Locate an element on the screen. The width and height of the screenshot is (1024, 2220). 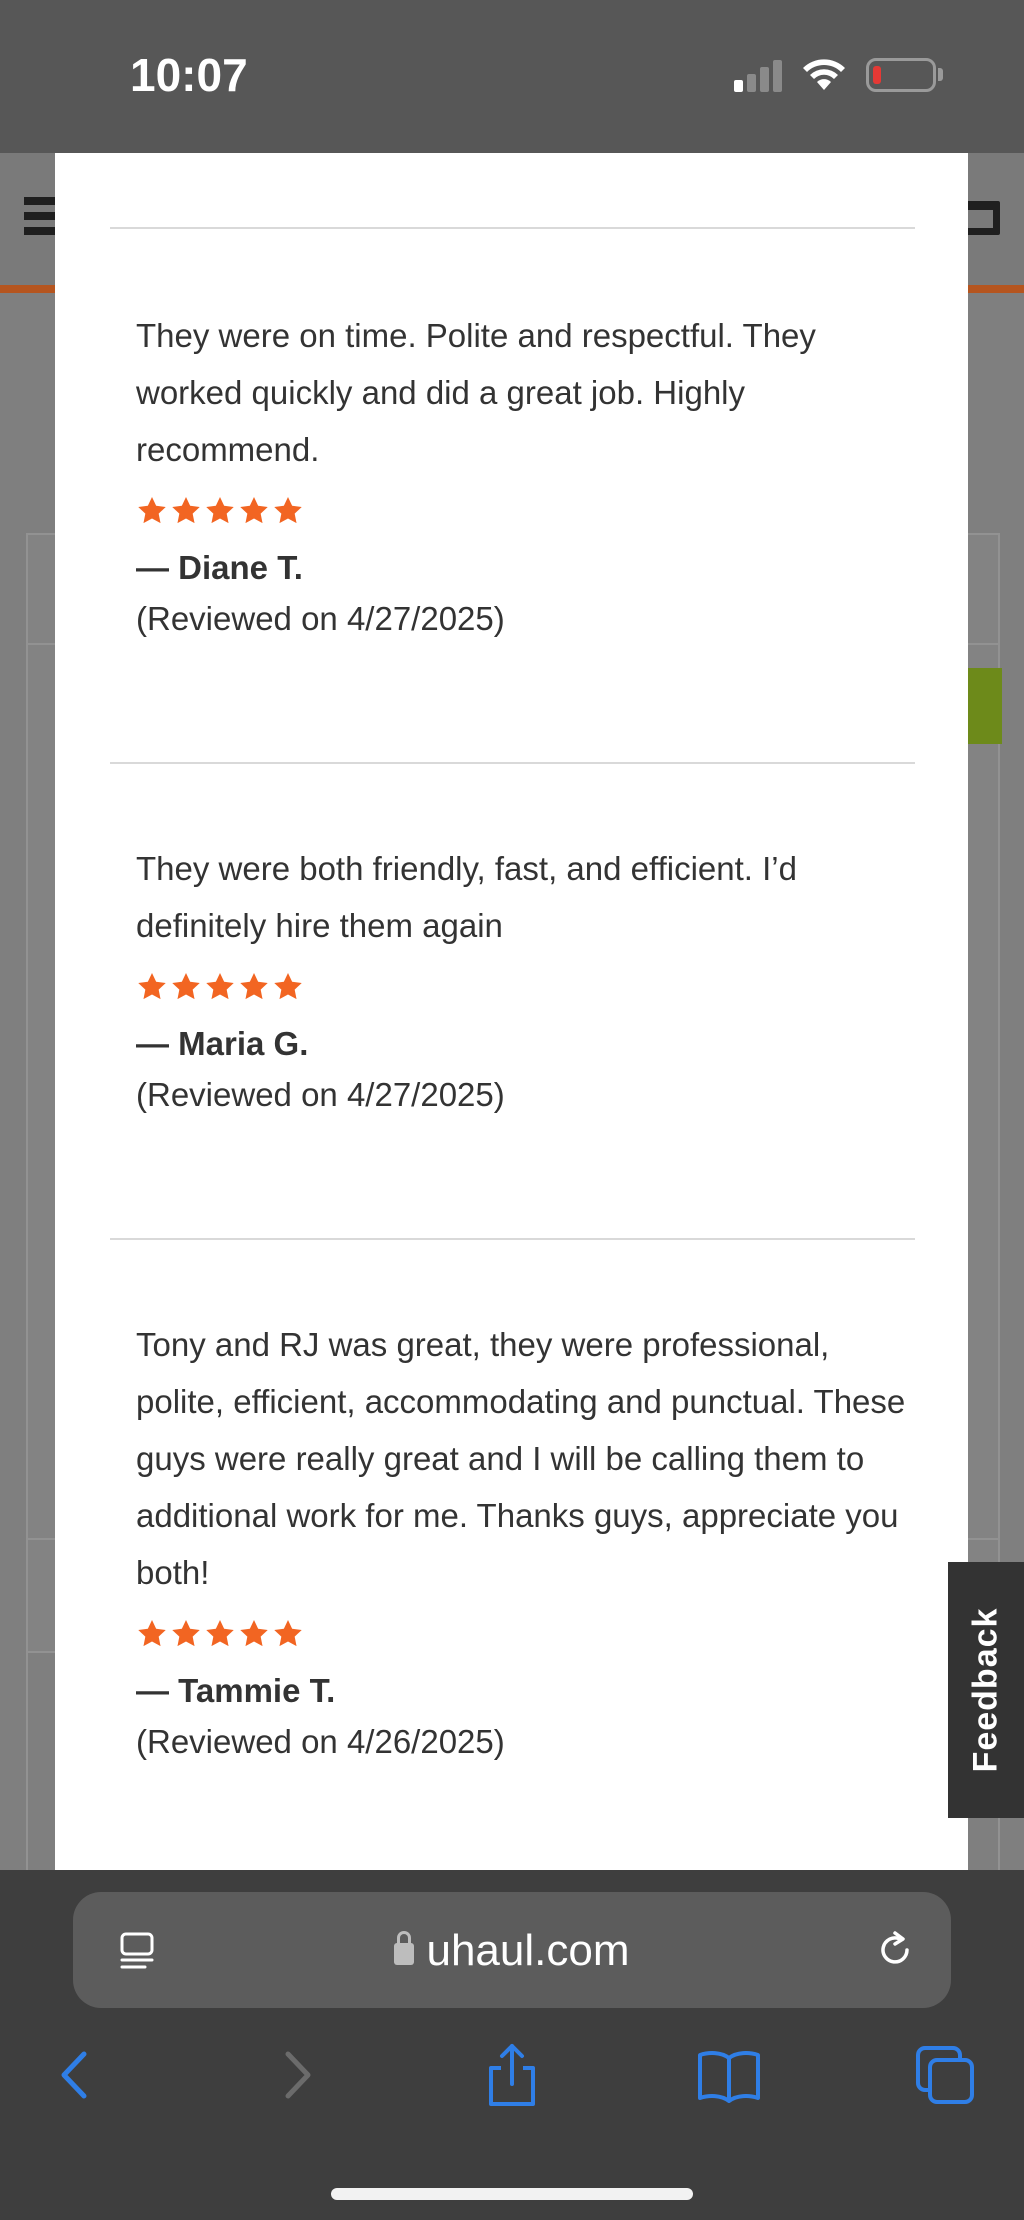
url-display: uhaul.com is located at coordinates (512, 1951).